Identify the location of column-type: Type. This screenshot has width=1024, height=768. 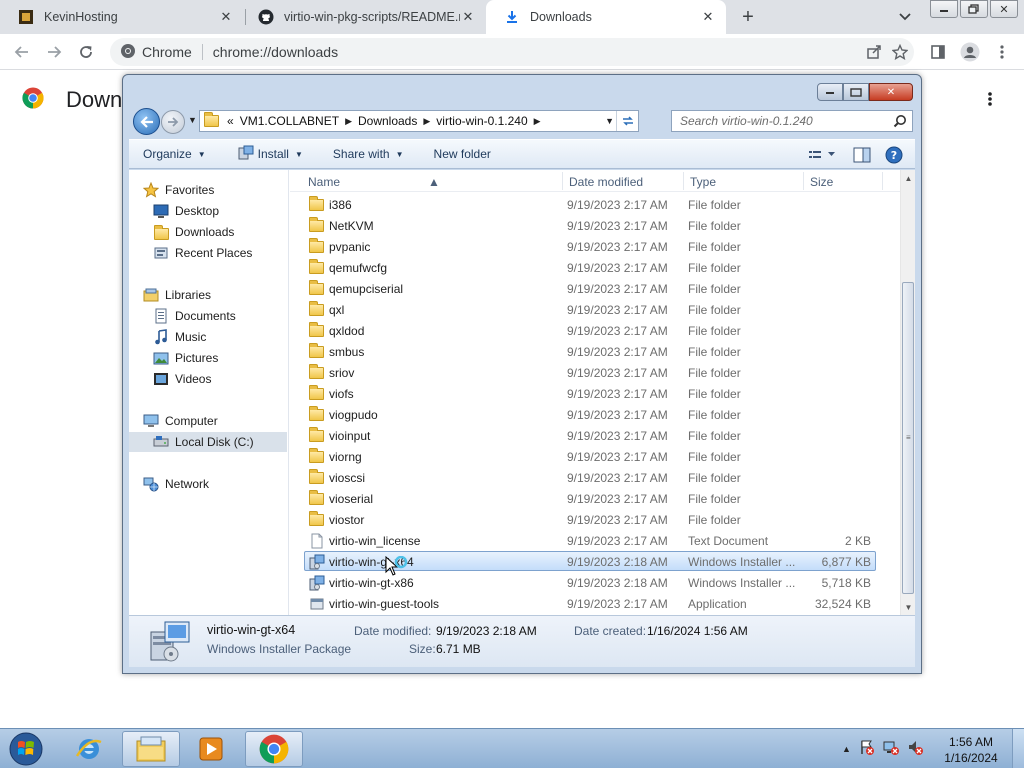
(703, 182).